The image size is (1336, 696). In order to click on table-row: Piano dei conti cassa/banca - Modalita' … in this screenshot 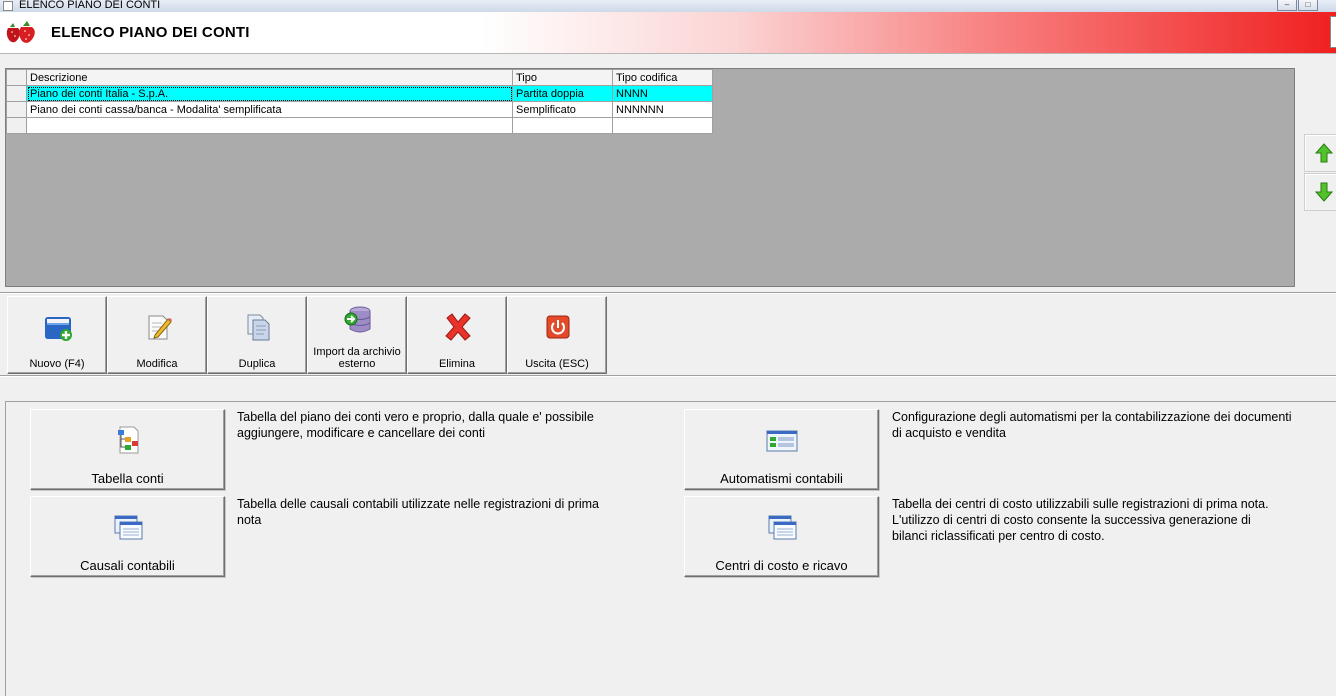, I will do `click(359, 109)`.